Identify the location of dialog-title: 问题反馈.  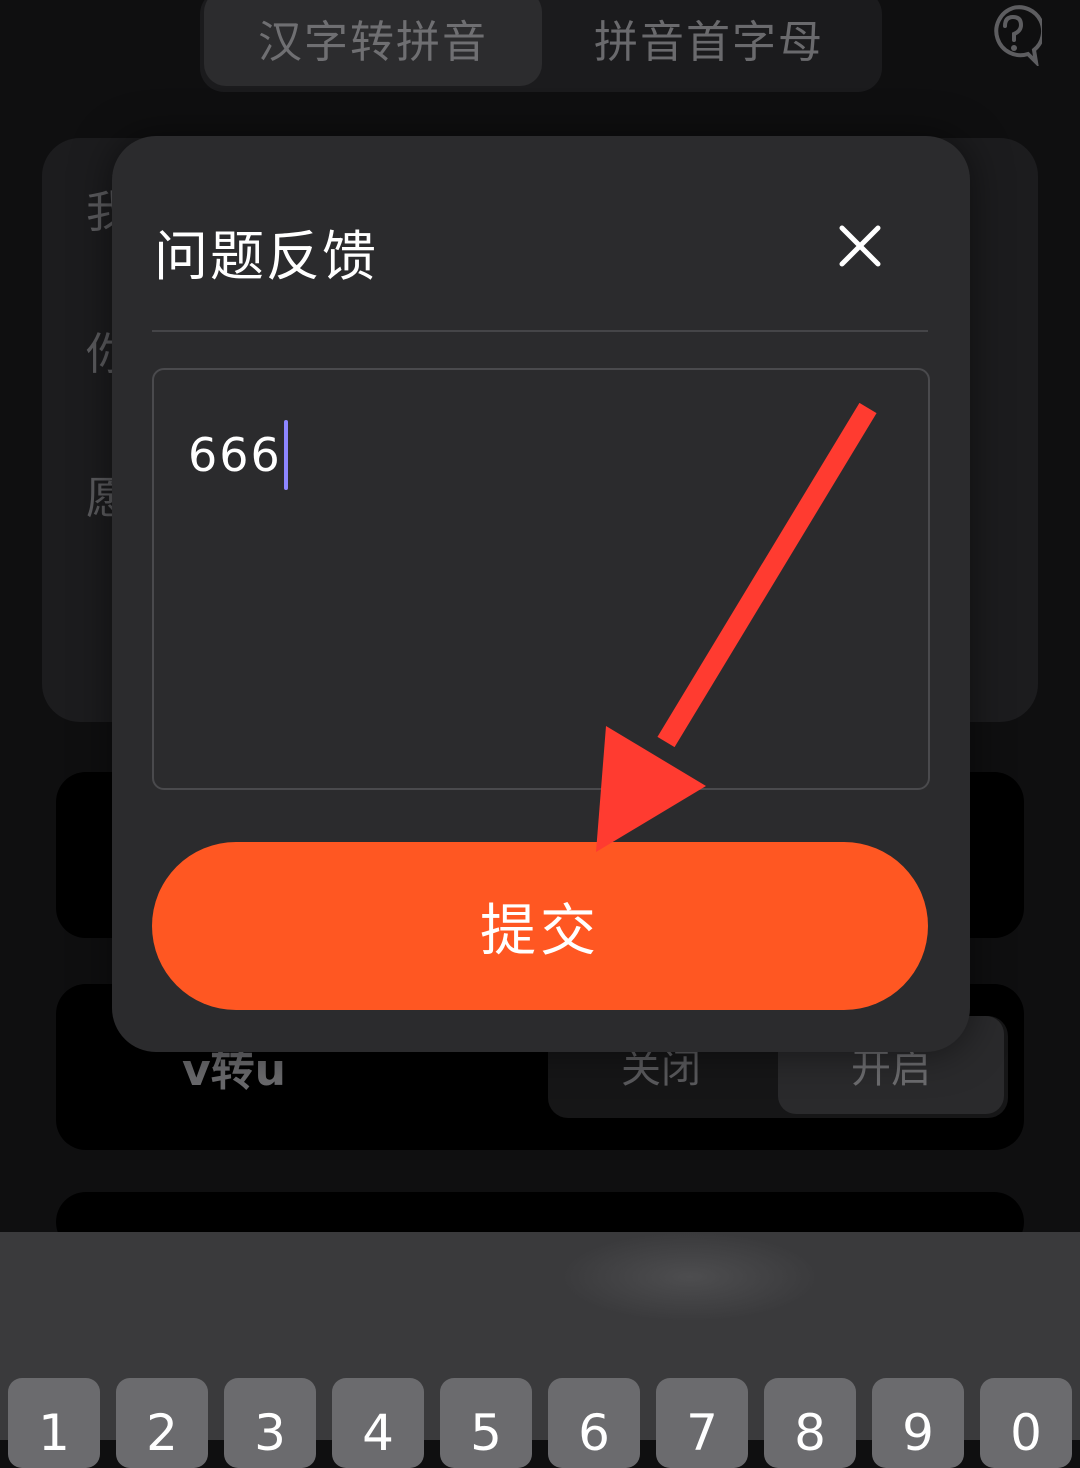
(266, 256).